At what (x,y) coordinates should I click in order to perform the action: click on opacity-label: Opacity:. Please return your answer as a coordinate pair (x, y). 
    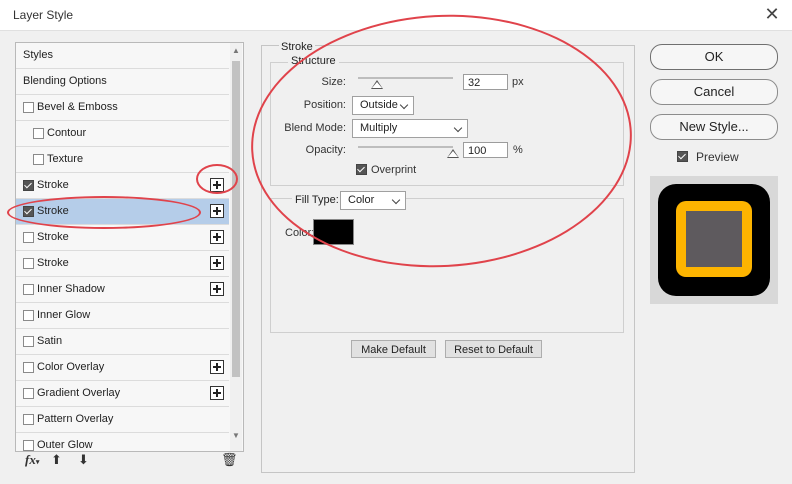
    Looking at the image, I should click on (325, 150).